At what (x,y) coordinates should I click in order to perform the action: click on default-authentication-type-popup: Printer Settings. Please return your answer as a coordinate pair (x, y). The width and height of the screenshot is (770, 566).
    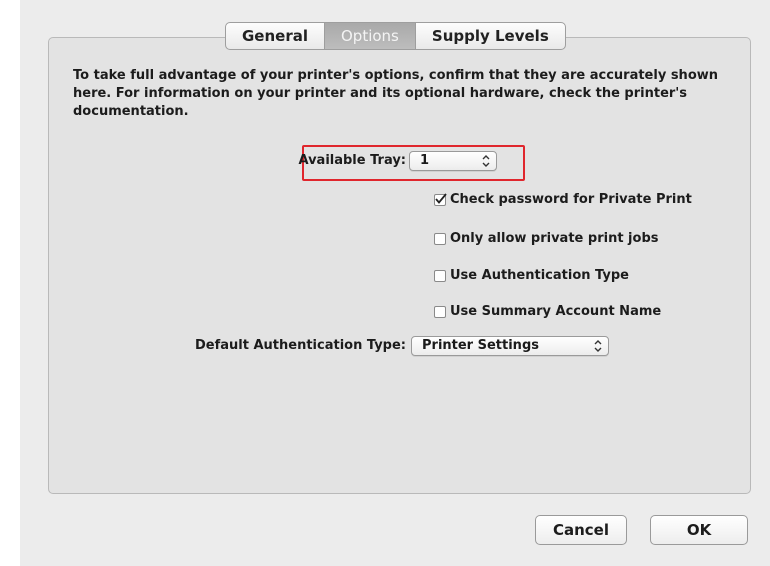
    Looking at the image, I should click on (510, 346).